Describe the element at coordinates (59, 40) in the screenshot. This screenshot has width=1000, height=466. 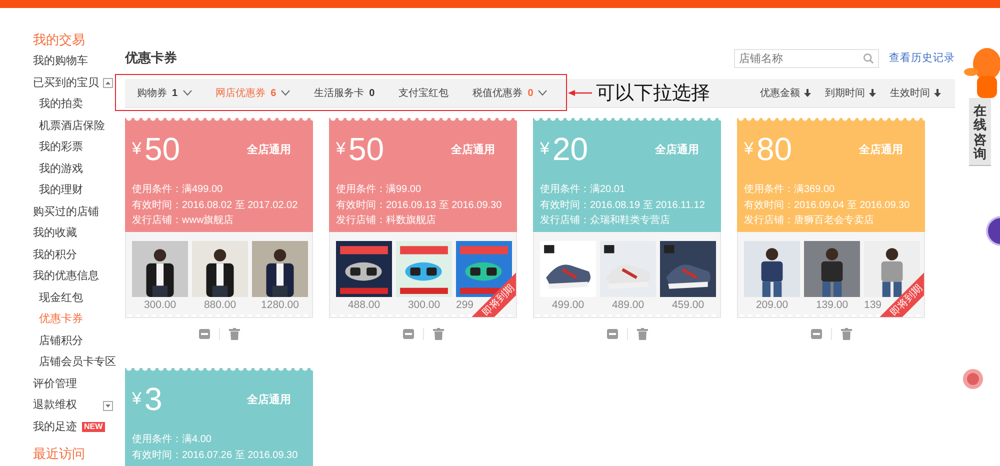
I see `sidebar-heading: 我的交易` at that location.